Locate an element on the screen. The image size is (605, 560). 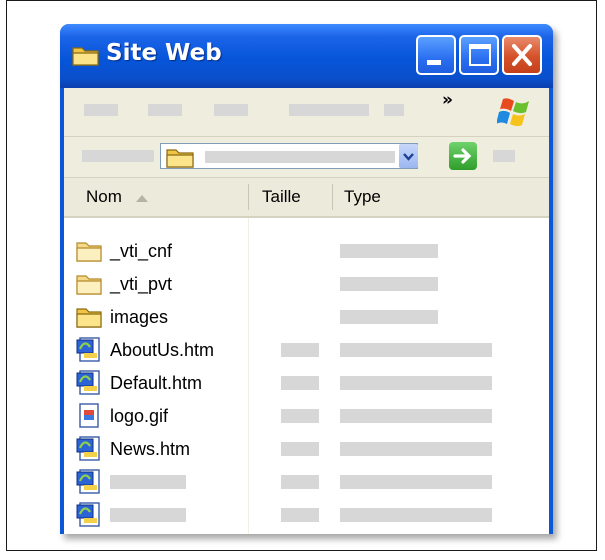
list-item: images is located at coordinates (306, 316).